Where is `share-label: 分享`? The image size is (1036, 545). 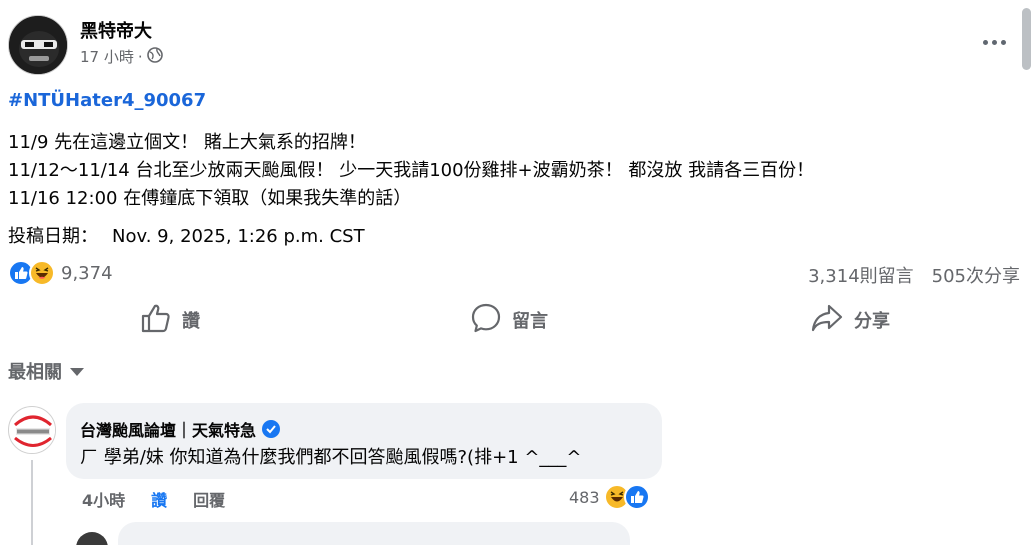 share-label: 分享 is located at coordinates (872, 321).